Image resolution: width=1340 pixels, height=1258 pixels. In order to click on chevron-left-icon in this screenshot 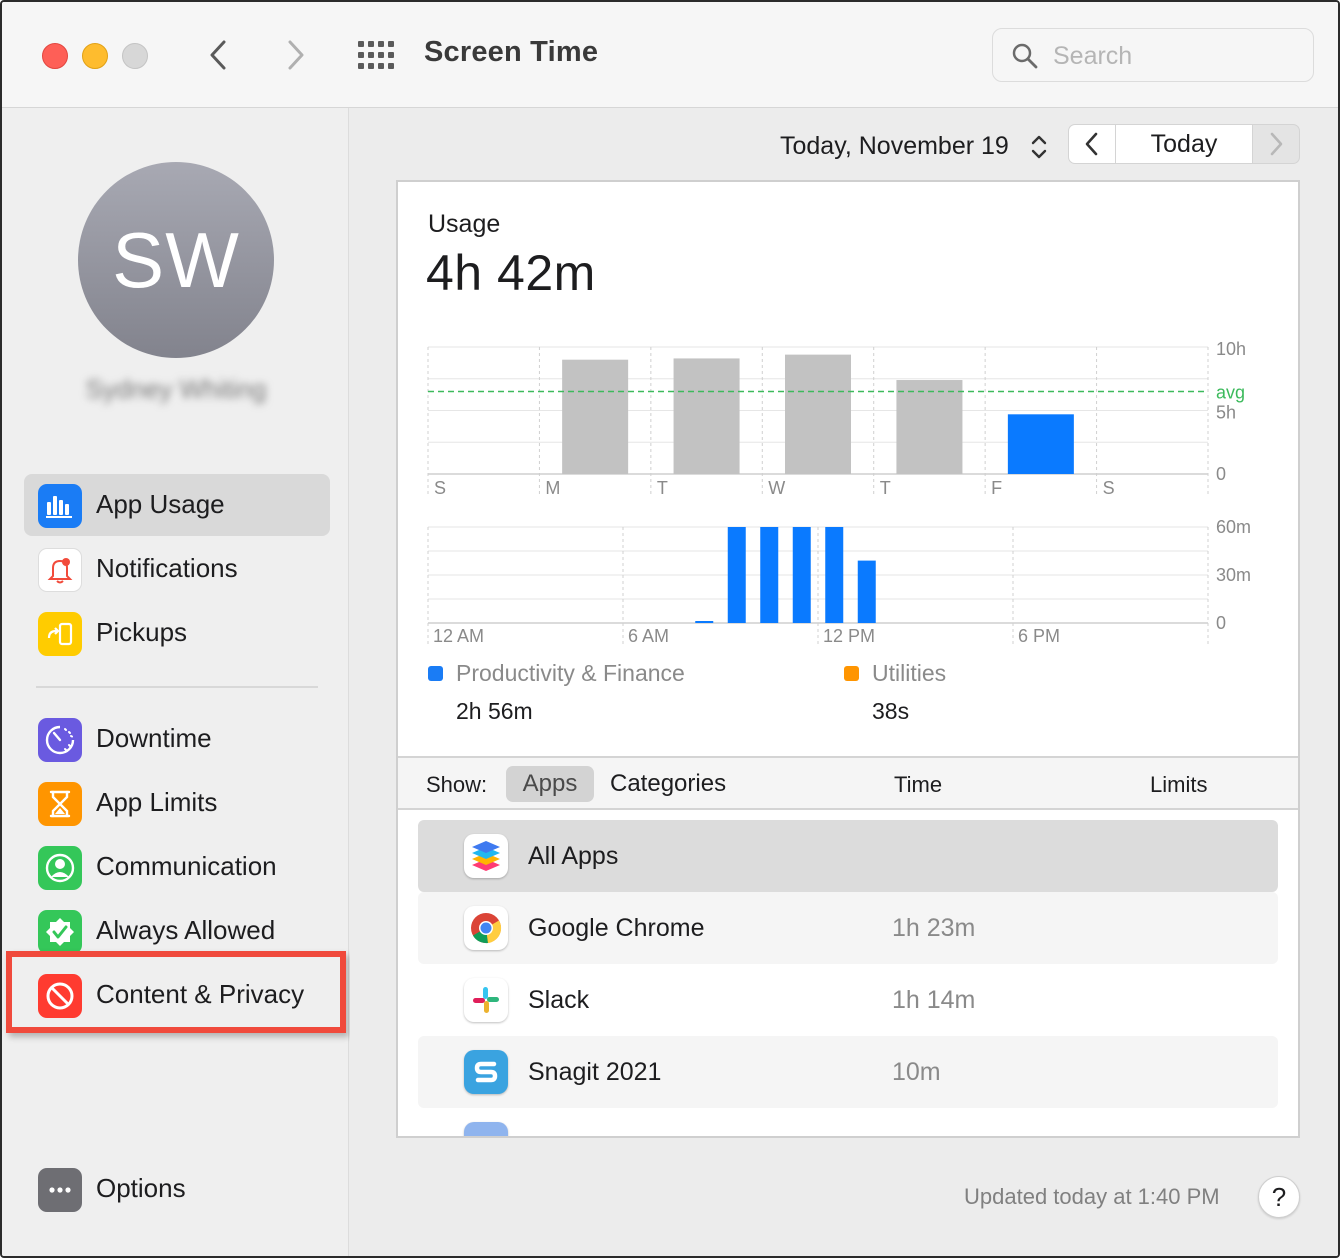, I will do `click(1091, 144)`.